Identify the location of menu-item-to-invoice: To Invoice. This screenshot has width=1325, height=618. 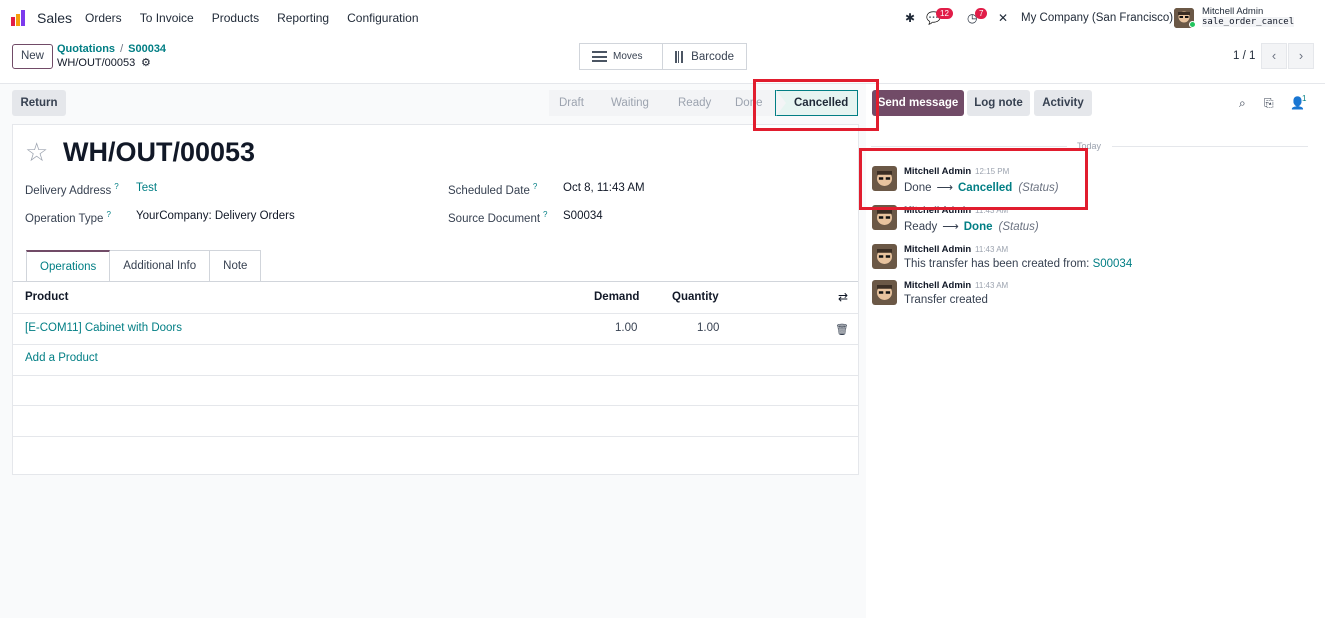
(167, 18).